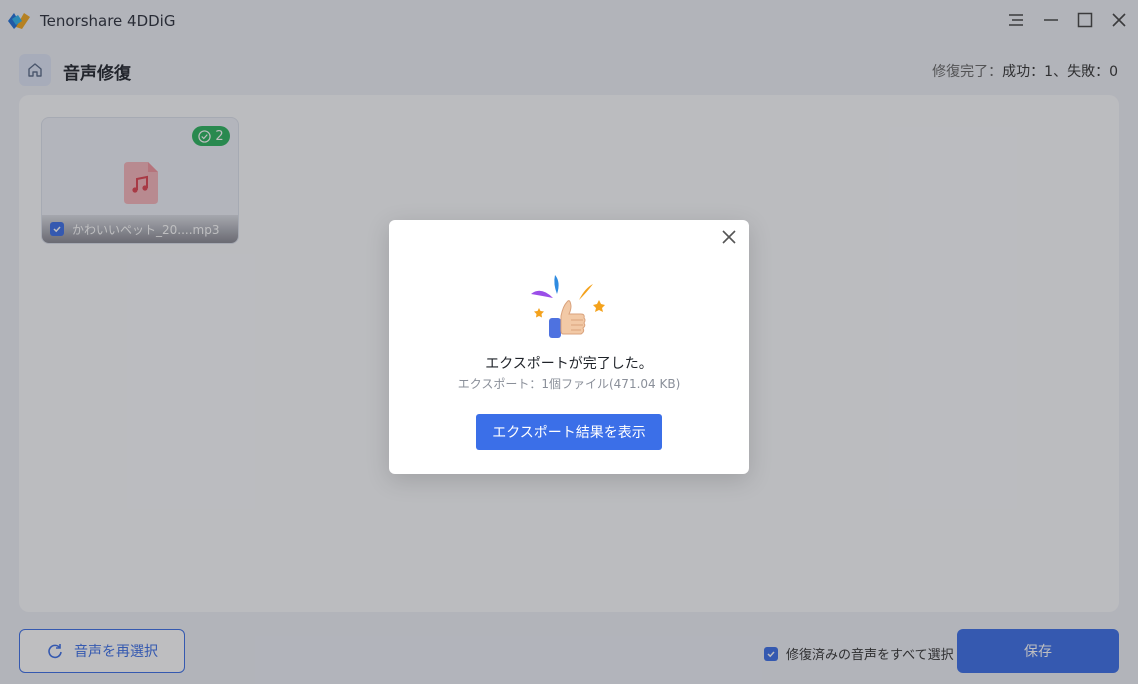 This screenshot has width=1138, height=684. I want to click on dialog-subtitle: エクスポート：1個ファイル(471.04 KB), so click(569, 384).